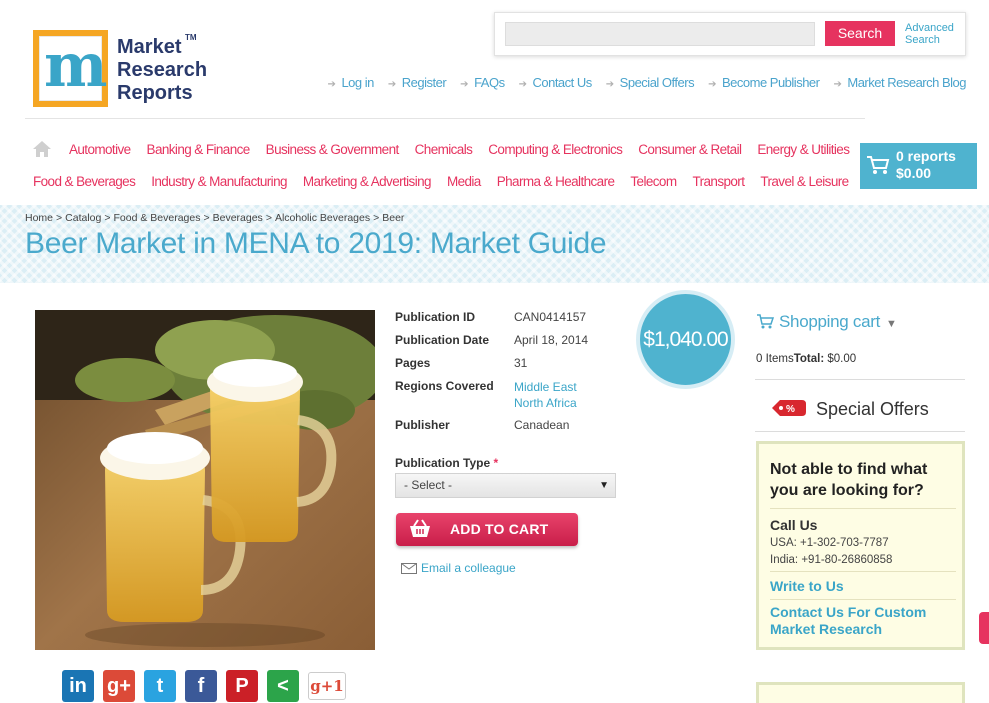 This screenshot has height=703, width=989. Describe the element at coordinates (555, 149) in the screenshot. I see `category-computing-electronics: Computing & Electronics` at that location.